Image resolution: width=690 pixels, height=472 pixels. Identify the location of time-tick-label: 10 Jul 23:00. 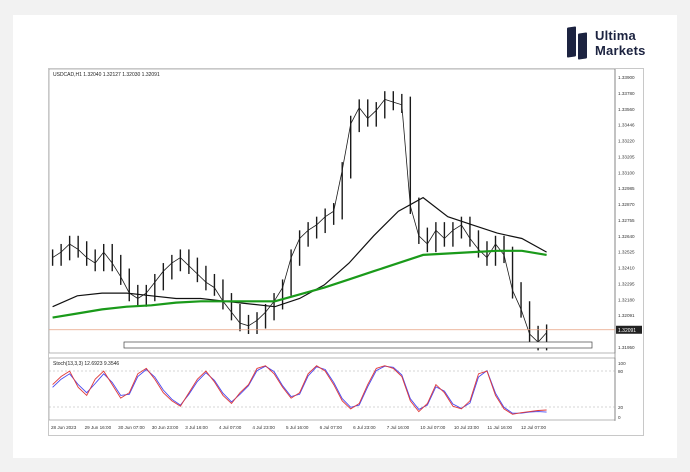
(466, 427).